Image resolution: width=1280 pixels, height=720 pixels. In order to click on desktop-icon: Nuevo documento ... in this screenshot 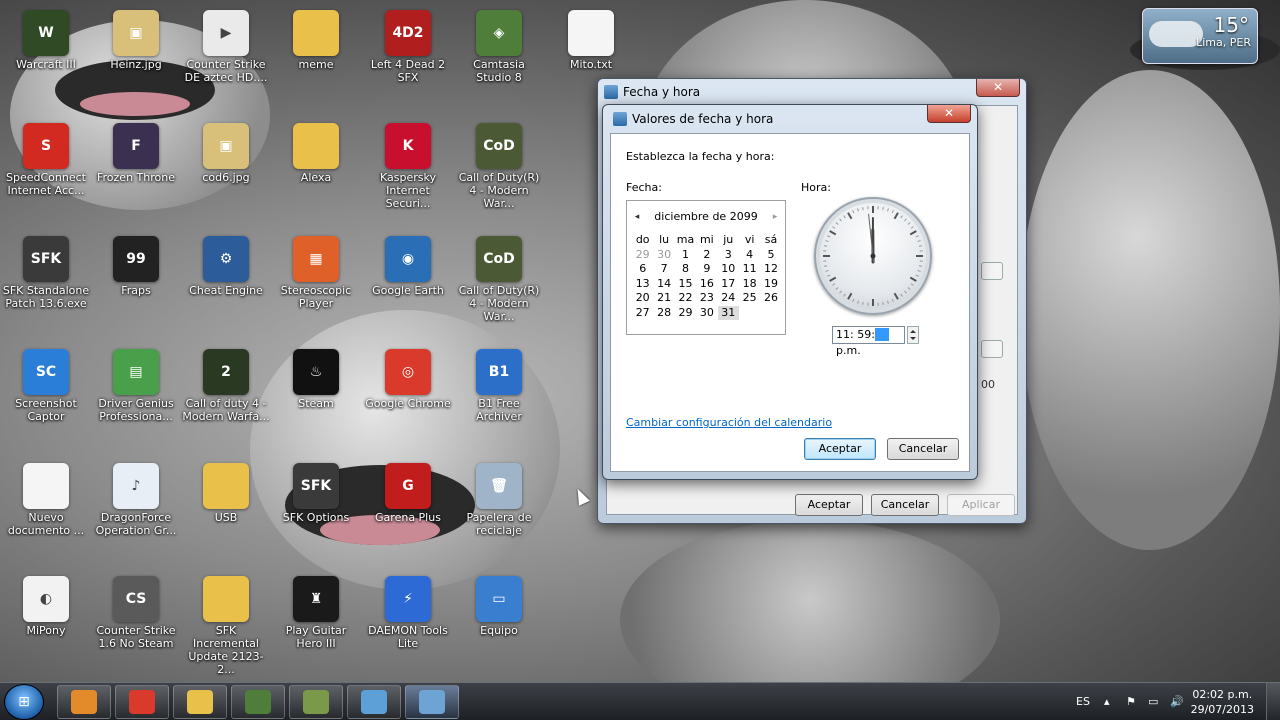, I will do `click(46, 511)`.